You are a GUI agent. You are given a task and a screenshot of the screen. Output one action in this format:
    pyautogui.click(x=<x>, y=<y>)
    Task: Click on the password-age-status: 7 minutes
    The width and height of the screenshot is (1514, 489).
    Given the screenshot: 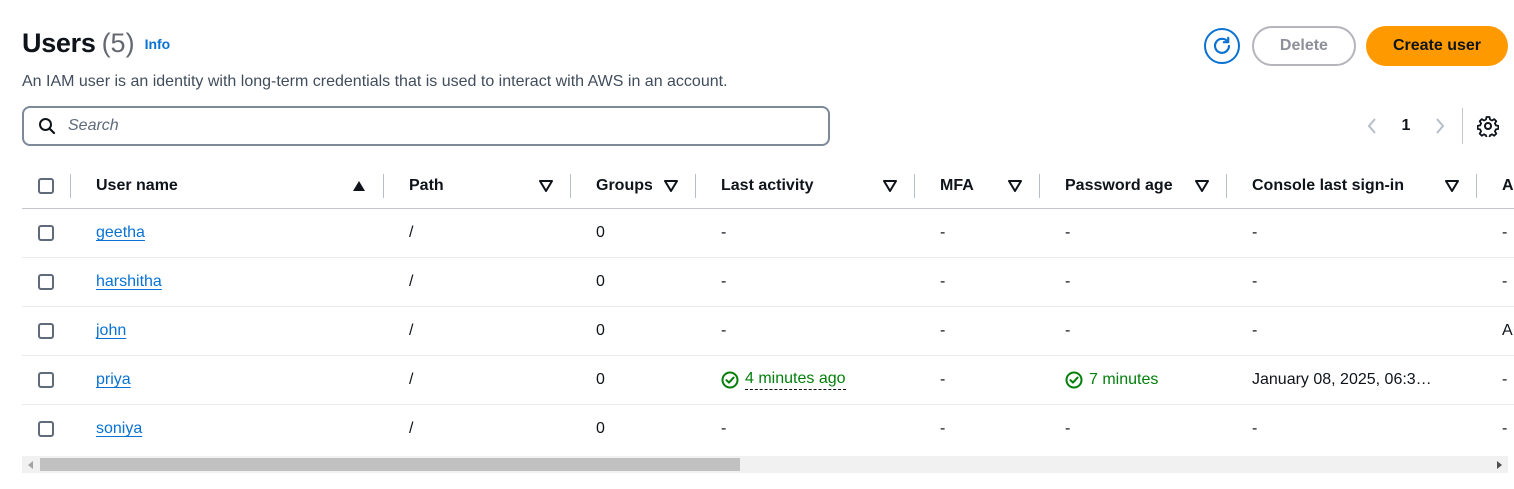 What is the action you would take?
    pyautogui.click(x=1111, y=380)
    